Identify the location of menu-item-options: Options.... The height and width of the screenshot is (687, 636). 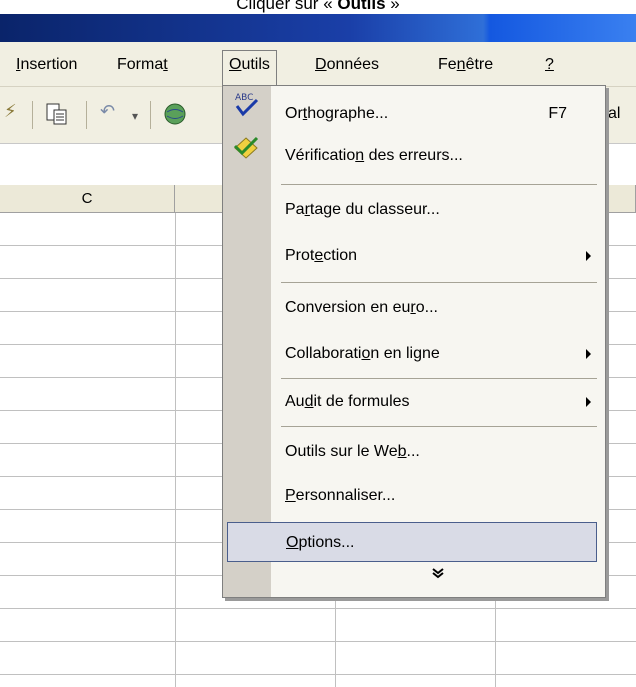
(412, 542).